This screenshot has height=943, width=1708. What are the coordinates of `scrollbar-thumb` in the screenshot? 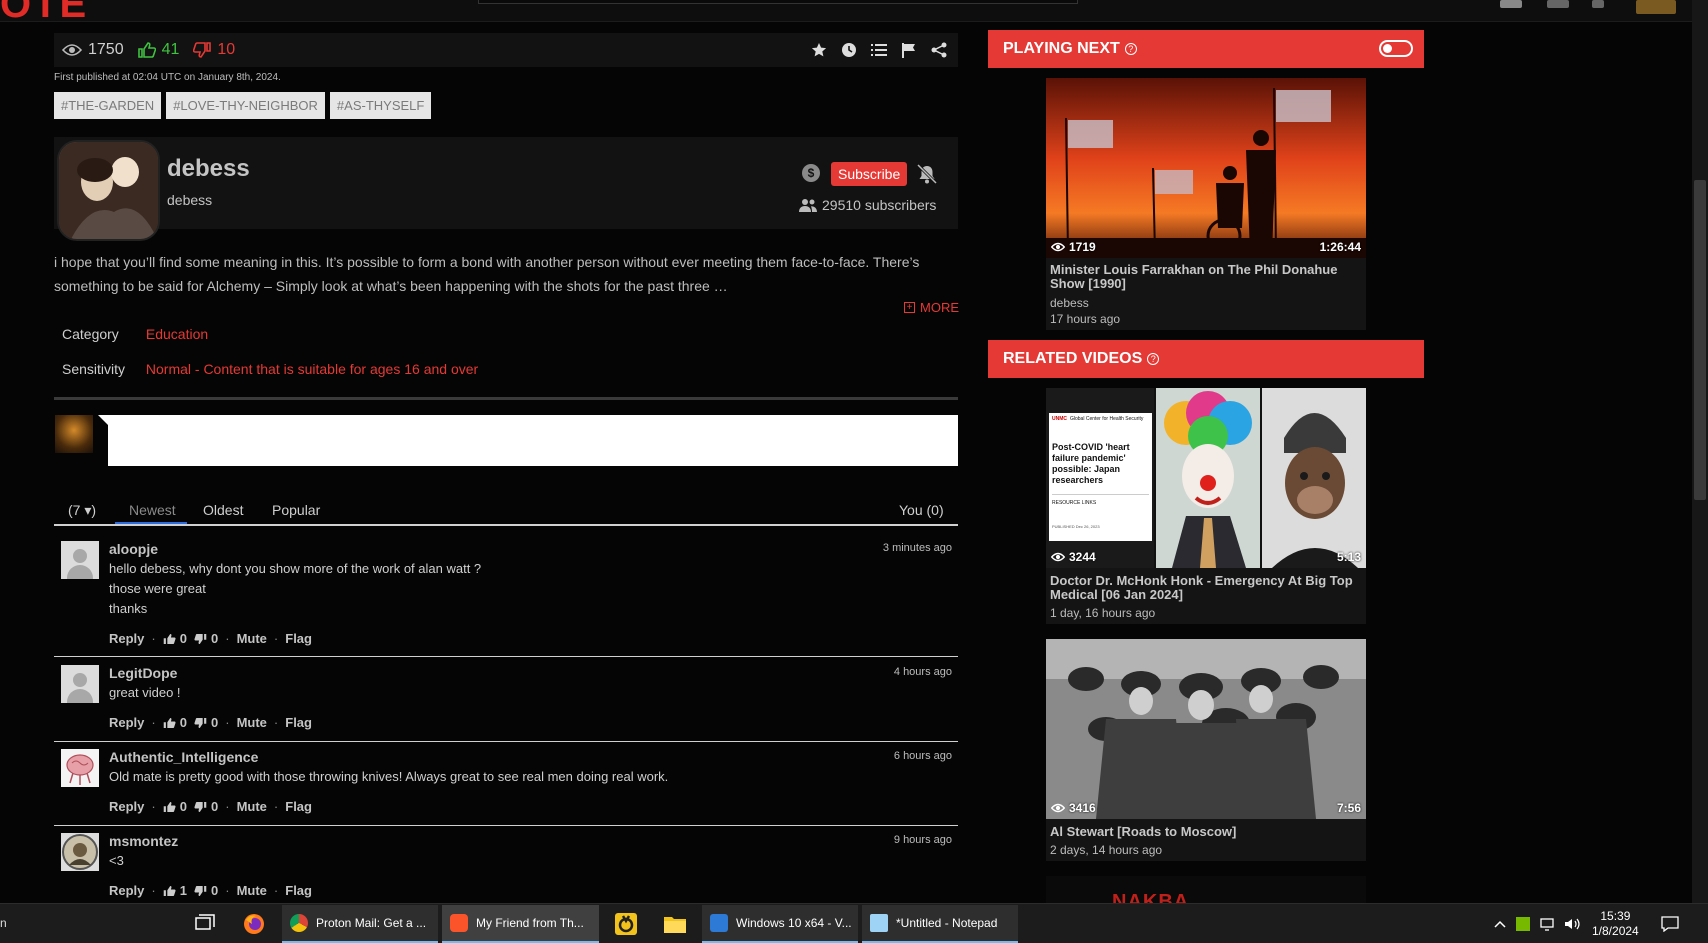 It's located at (1700, 340).